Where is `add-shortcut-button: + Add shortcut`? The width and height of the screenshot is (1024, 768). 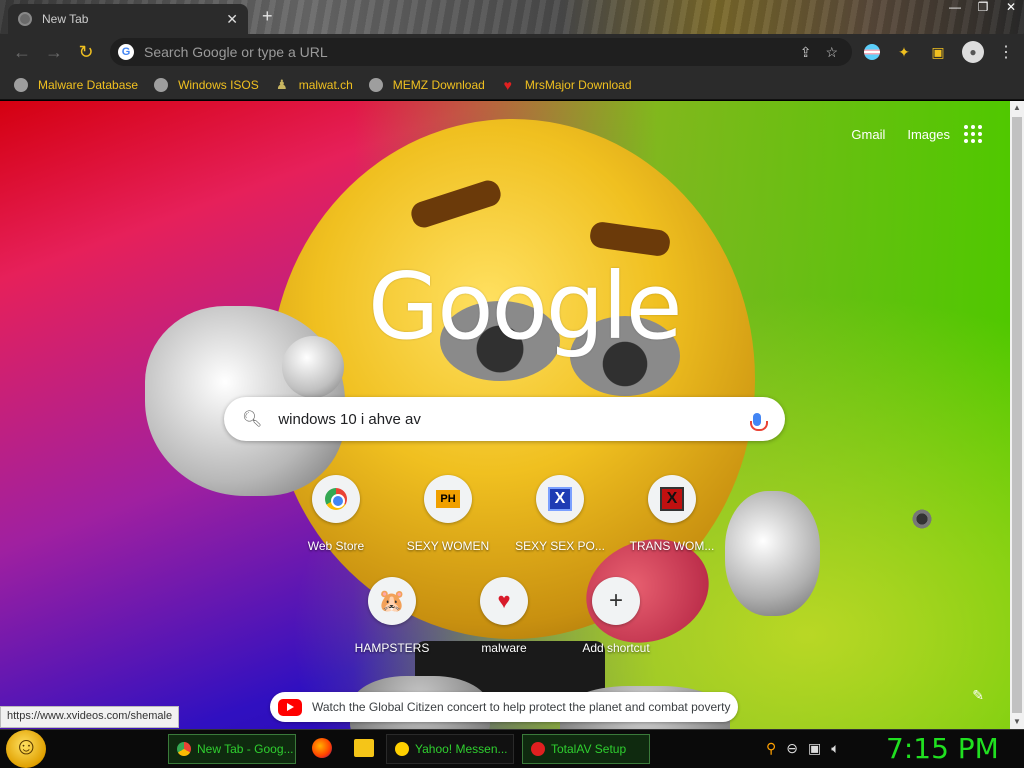
add-shortcut-button: + Add shortcut is located at coordinates (616, 616).